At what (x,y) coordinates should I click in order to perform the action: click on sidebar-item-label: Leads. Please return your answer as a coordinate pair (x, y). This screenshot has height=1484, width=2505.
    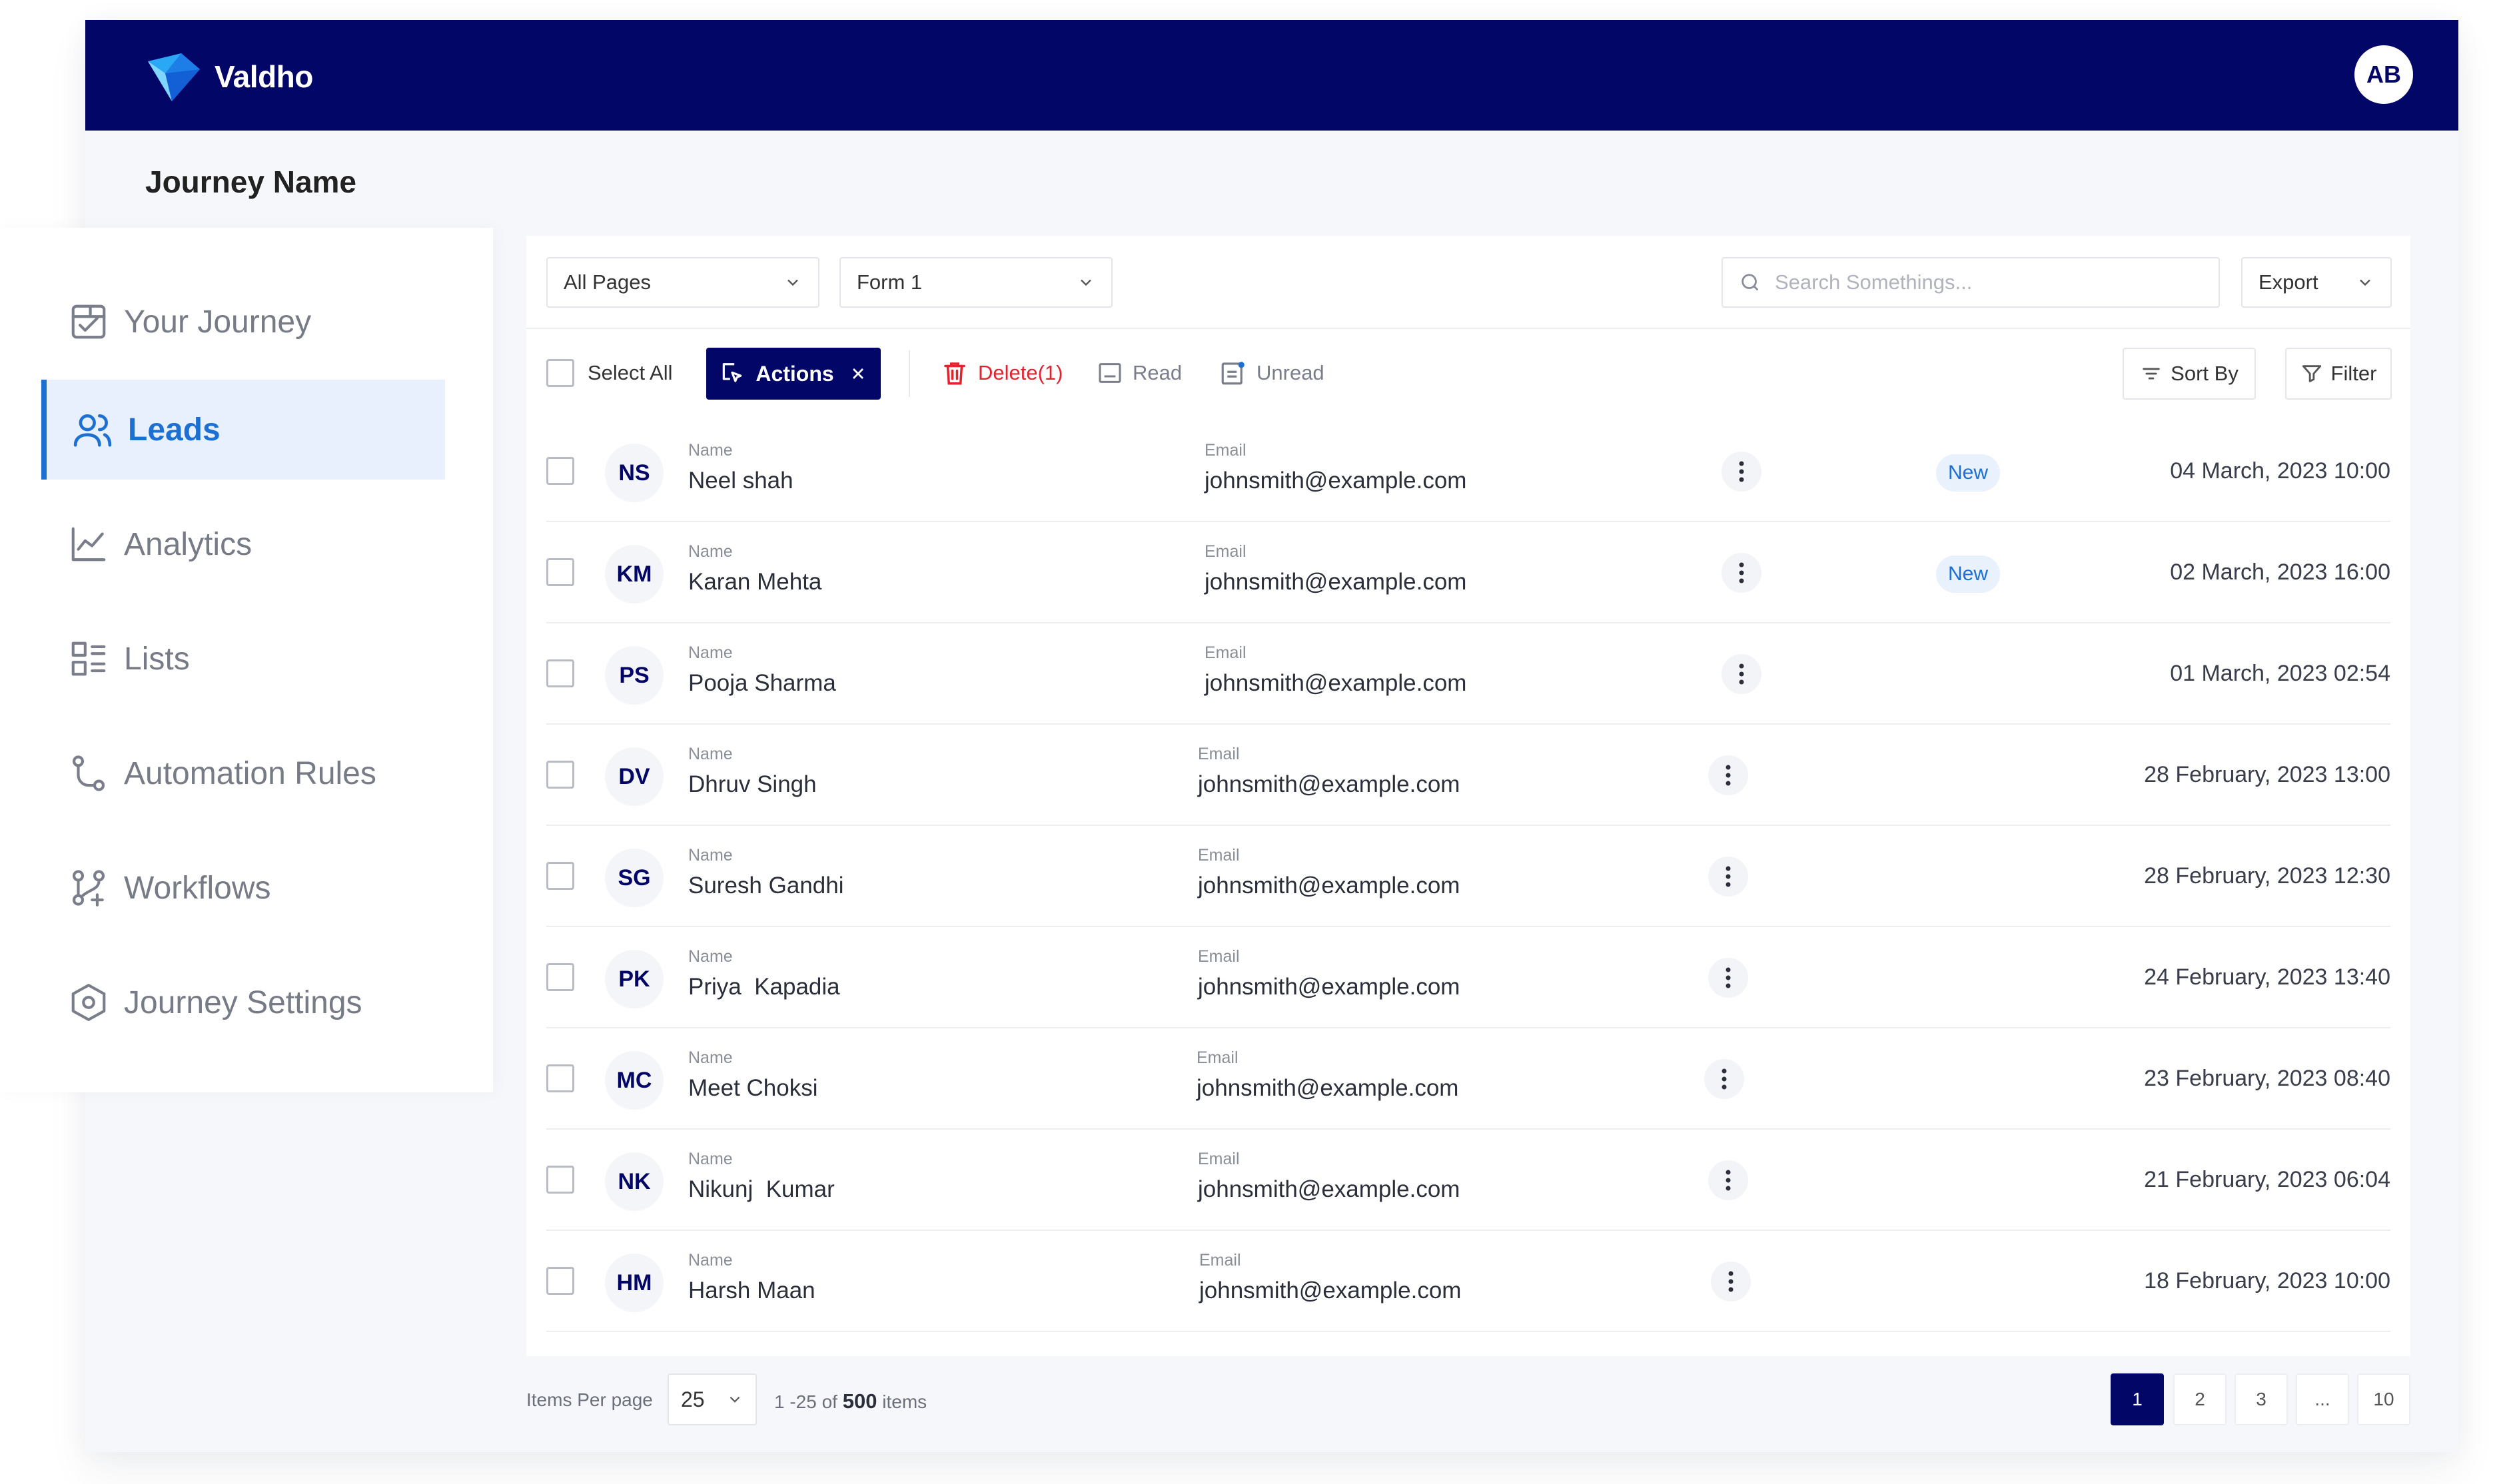
    Looking at the image, I should click on (174, 430).